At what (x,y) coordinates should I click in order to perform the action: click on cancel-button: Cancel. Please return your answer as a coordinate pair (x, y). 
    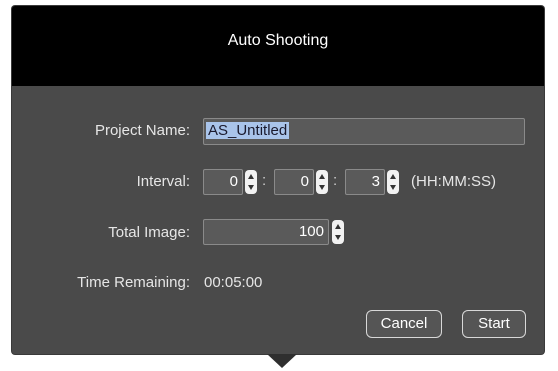
    Looking at the image, I should click on (404, 324).